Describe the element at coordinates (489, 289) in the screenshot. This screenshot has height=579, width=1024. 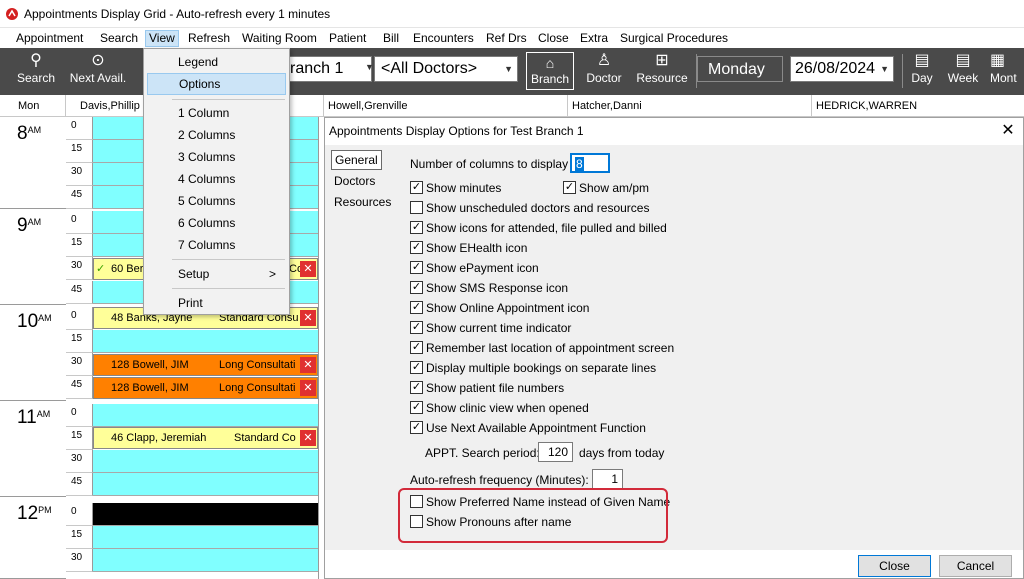
I see `show-sms-response-icon-checkbox: ✓ Show SMS Response icon` at that location.